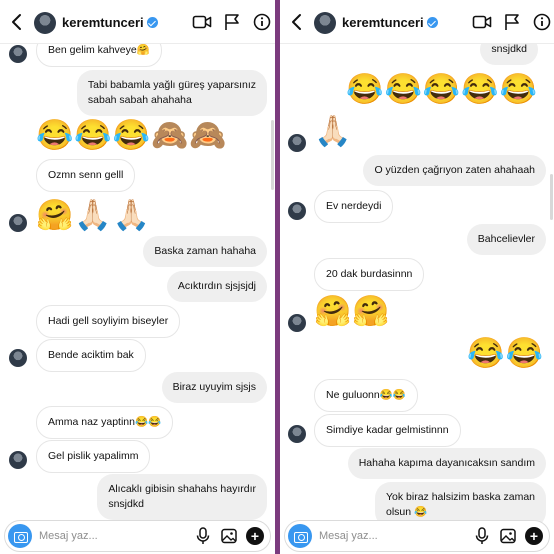  I want to click on message-received-emoji: 🙏🏻, so click(333, 132).